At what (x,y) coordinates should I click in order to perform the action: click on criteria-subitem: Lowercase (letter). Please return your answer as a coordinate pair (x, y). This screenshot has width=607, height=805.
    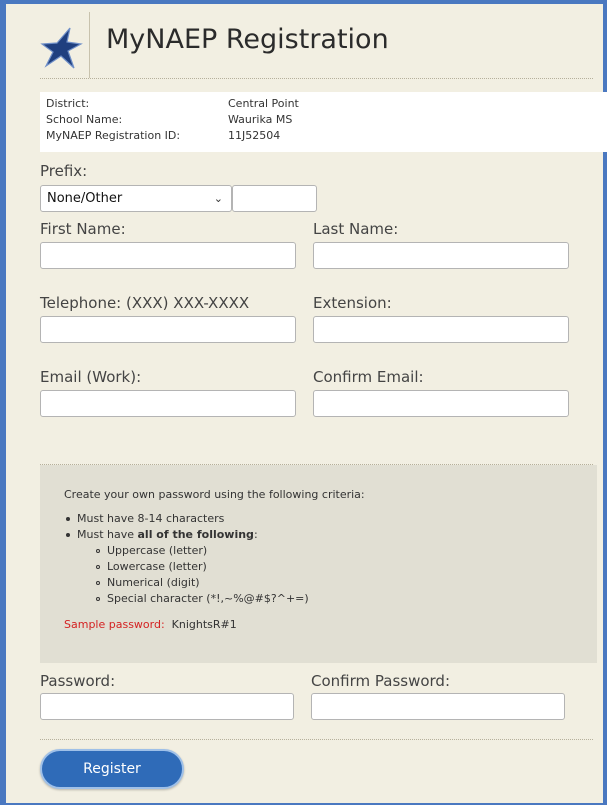
    Looking at the image, I should click on (151, 566).